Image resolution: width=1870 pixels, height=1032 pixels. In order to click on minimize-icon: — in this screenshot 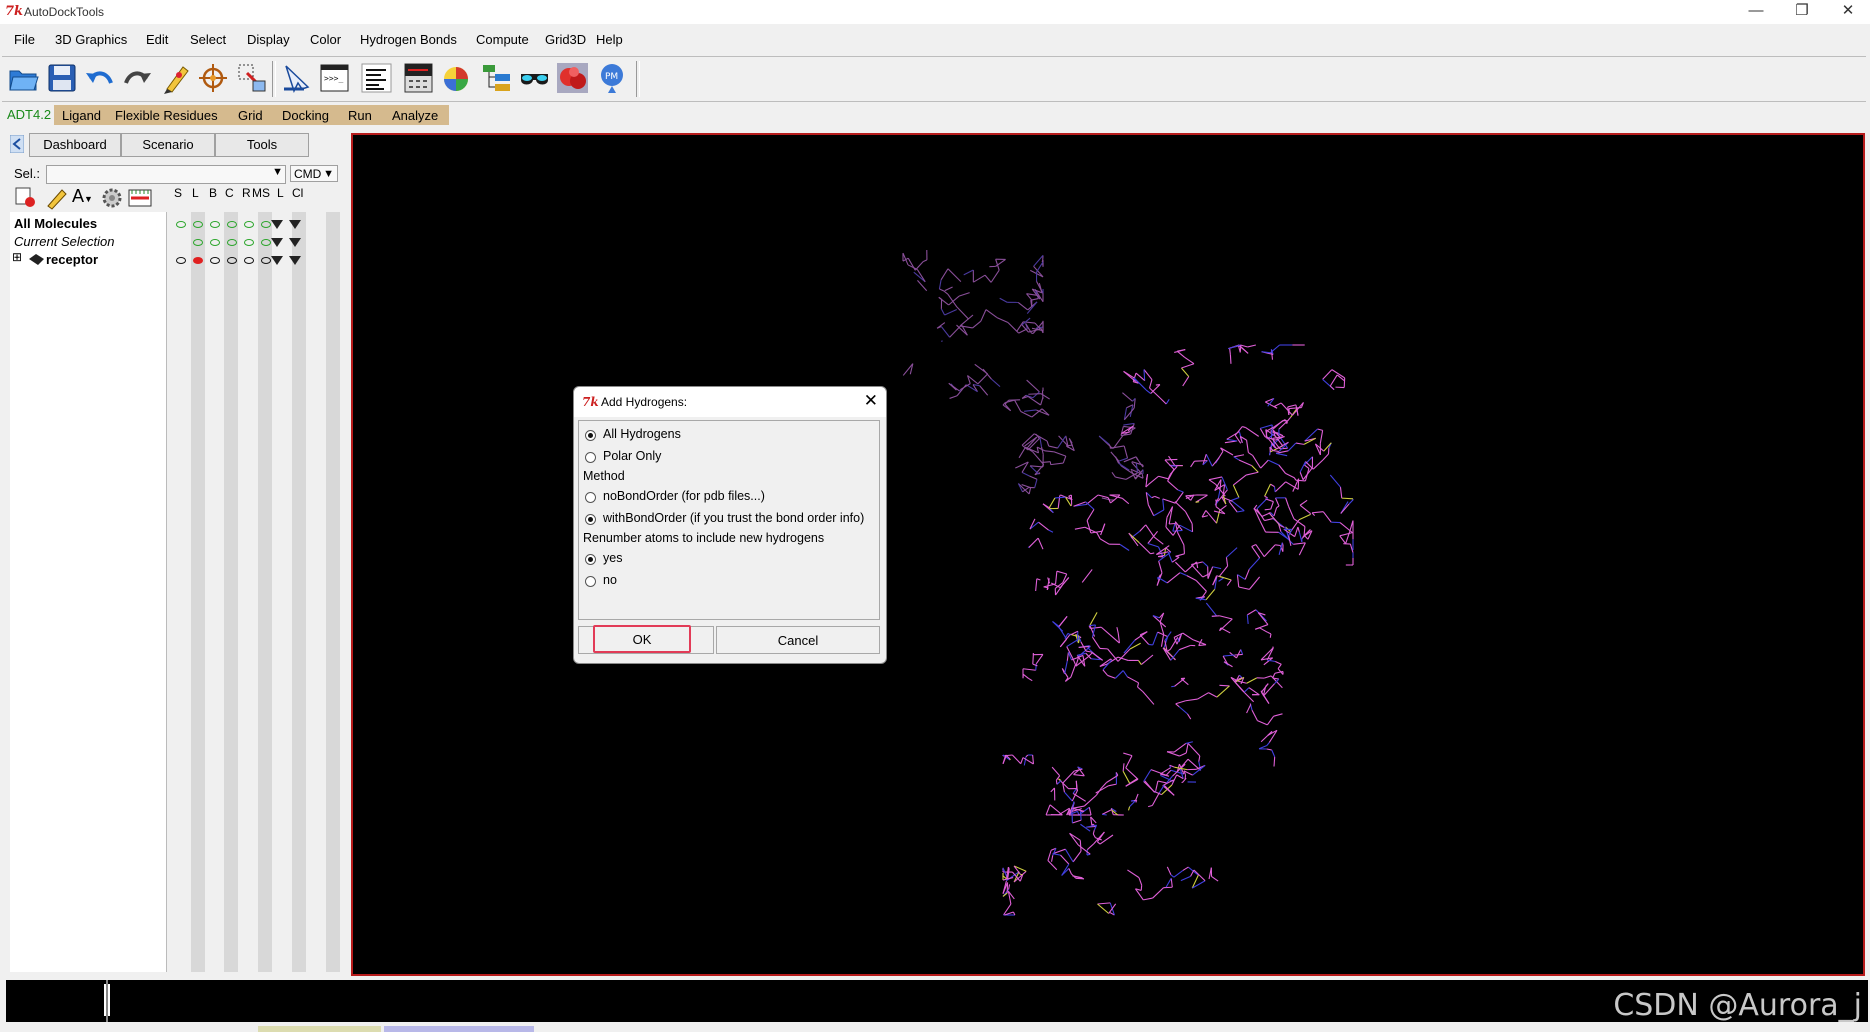, I will do `click(1756, 12)`.